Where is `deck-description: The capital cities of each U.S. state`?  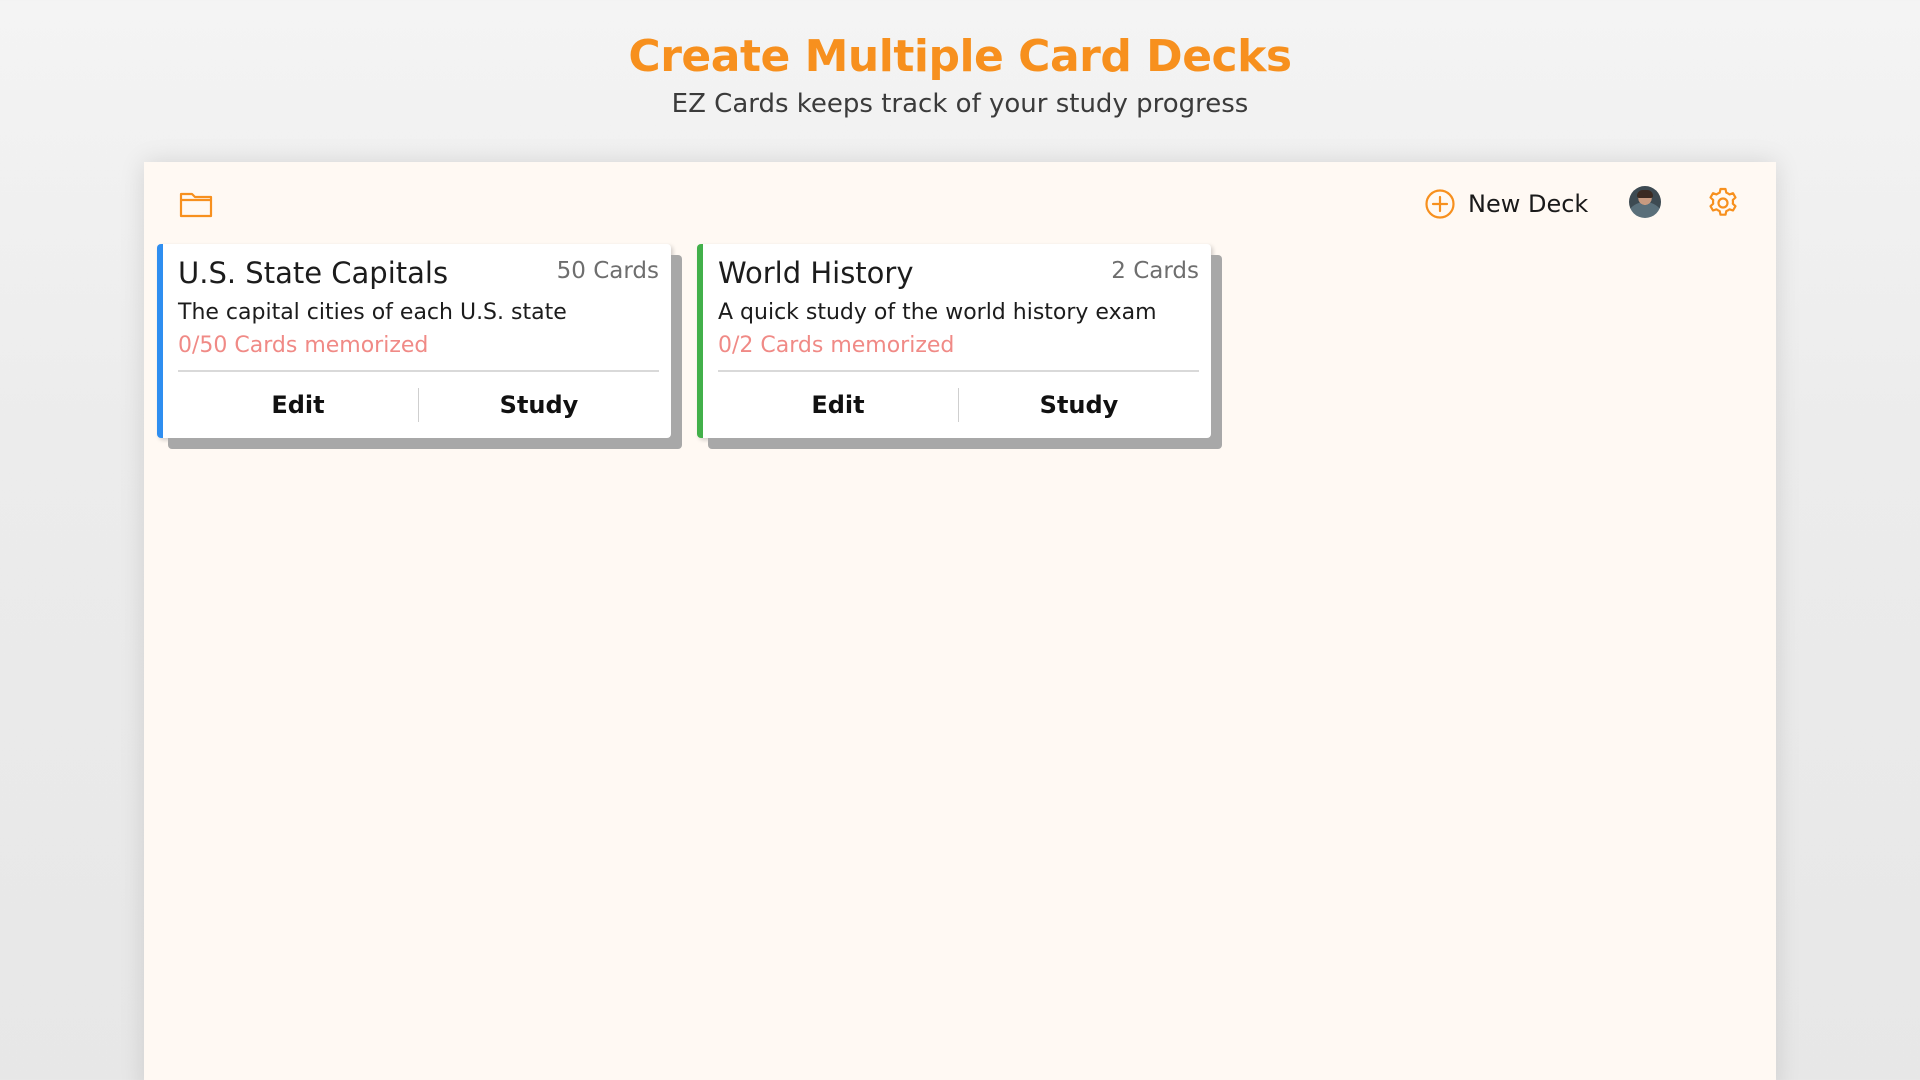 deck-description: The capital cities of each U.S. state is located at coordinates (372, 312).